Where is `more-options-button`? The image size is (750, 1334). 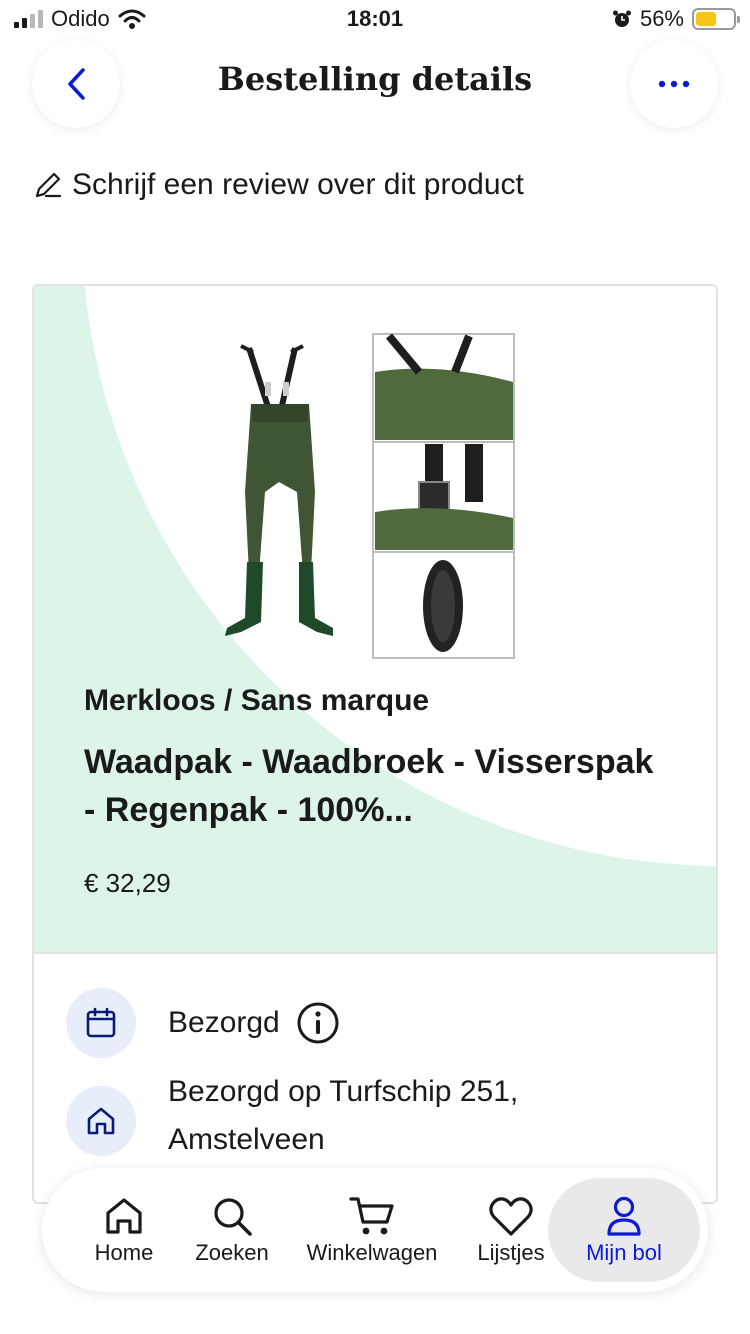 more-options-button is located at coordinates (674, 84).